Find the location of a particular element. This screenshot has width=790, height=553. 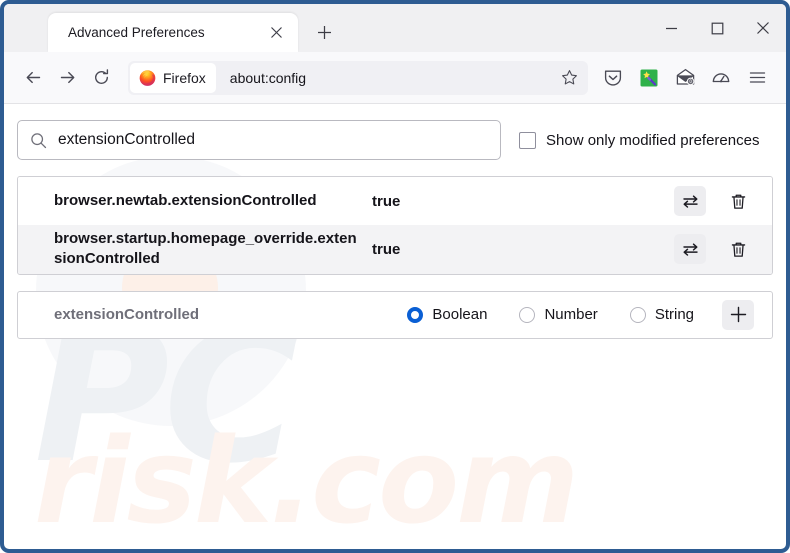

tab-advanced-preferences: Advanced Preferences is located at coordinates (173, 32).